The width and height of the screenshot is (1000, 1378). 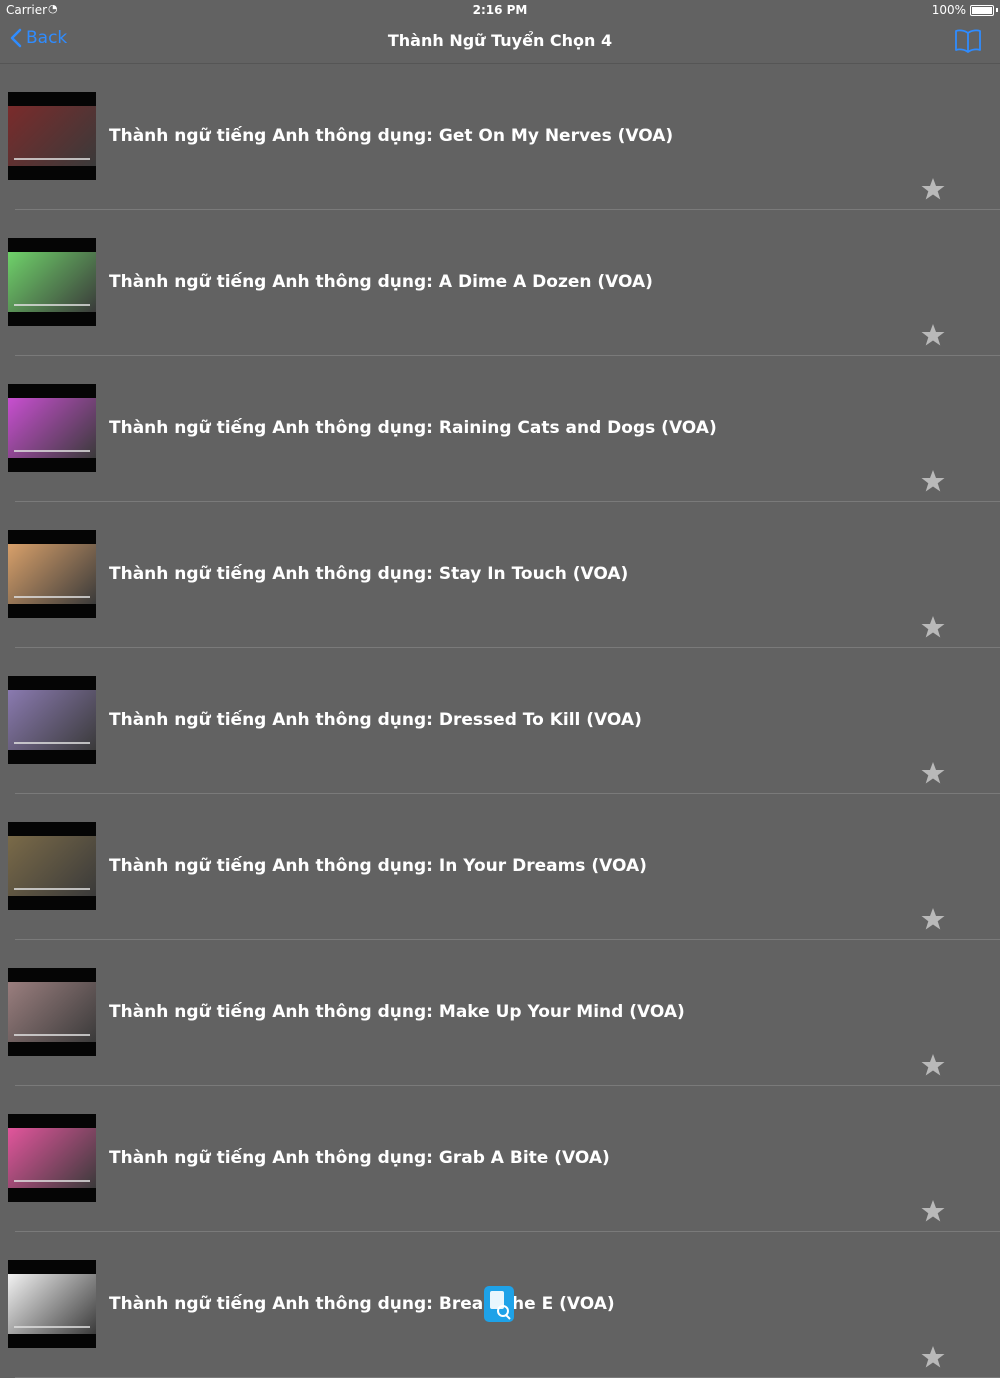 What do you see at coordinates (997, 10) in the screenshot?
I see `battery-tip` at bounding box center [997, 10].